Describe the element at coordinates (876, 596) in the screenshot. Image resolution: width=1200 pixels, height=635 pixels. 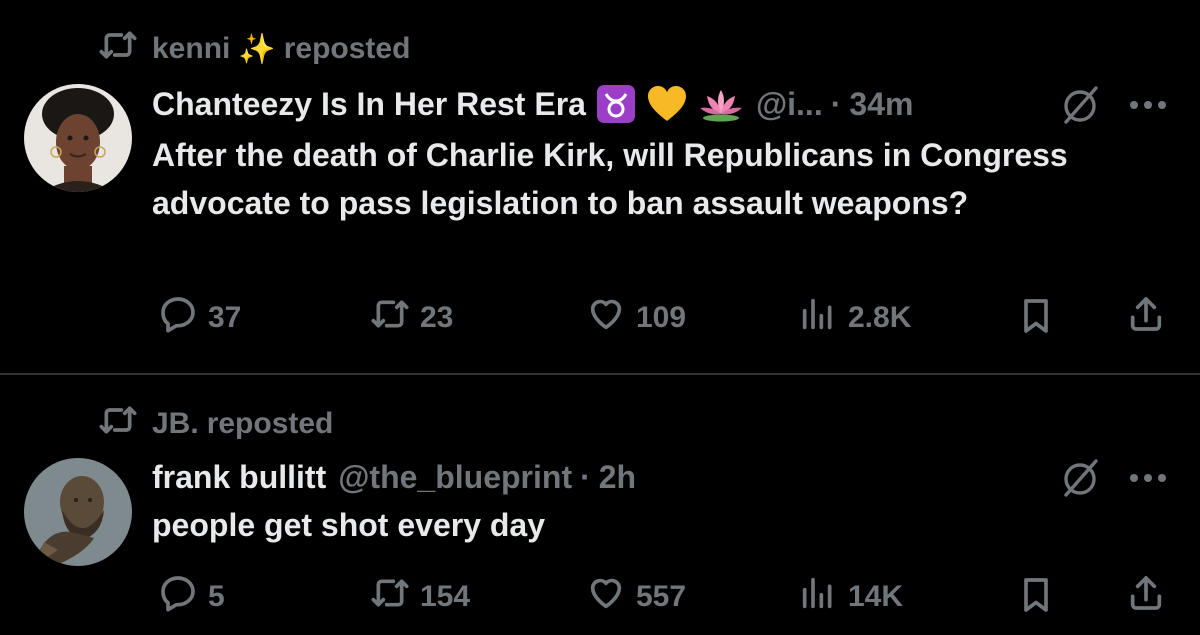
I see `views-count: 14K` at that location.